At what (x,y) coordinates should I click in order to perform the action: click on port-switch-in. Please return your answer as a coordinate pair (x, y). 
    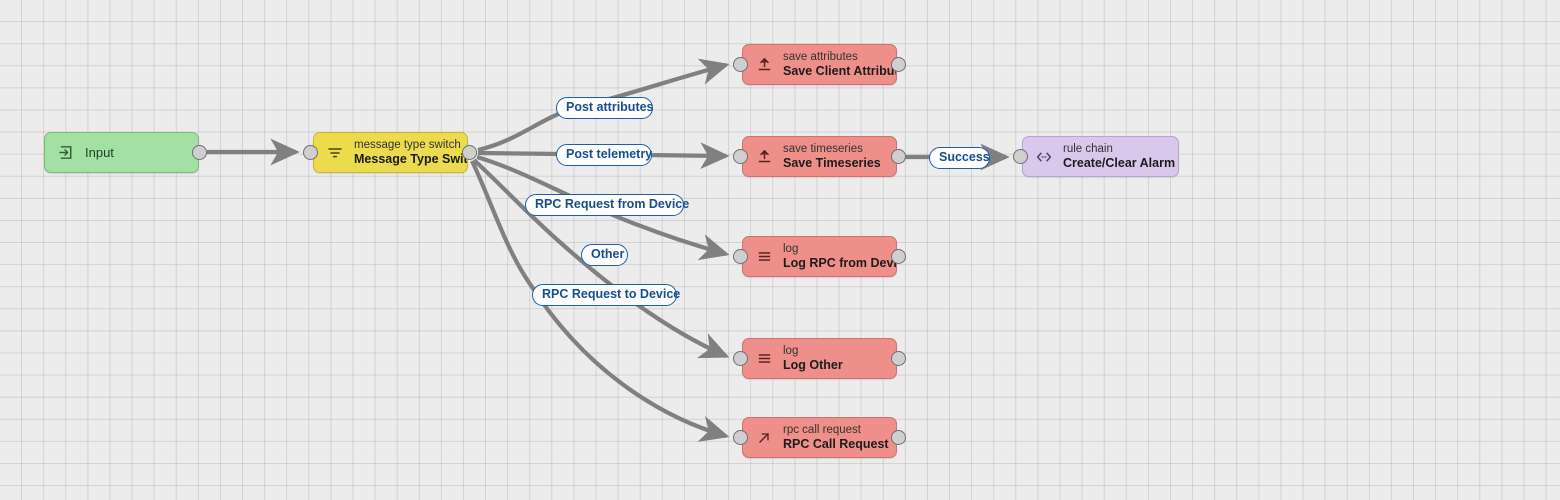
    Looking at the image, I should click on (310, 152).